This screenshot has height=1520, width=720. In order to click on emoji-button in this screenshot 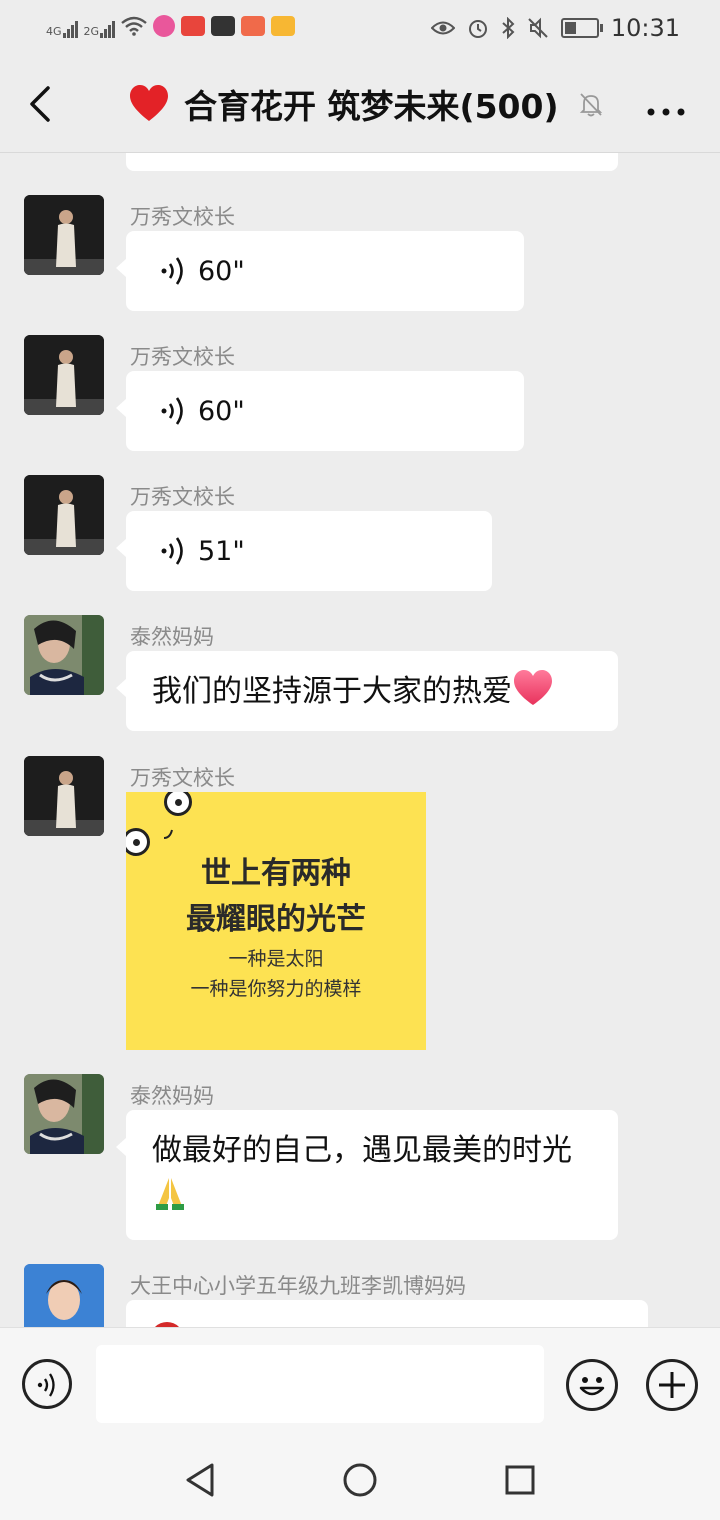, I will do `click(592, 1385)`.